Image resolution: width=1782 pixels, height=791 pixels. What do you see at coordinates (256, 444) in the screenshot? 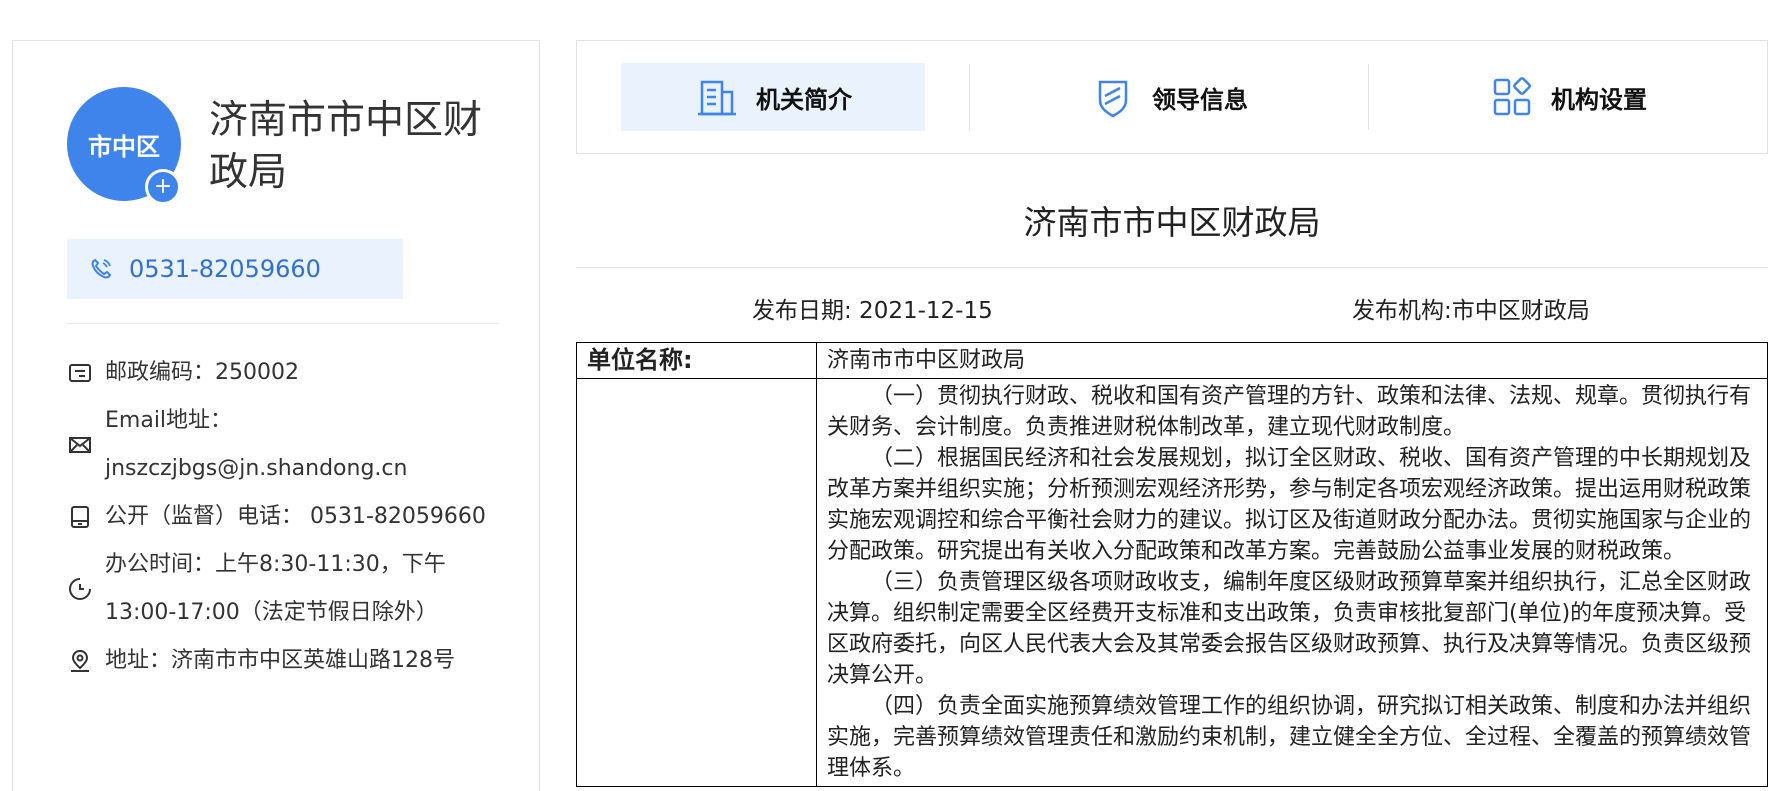
I see `email-text: Email地址：jnszczjbgs@jn.shandong.cn` at bounding box center [256, 444].